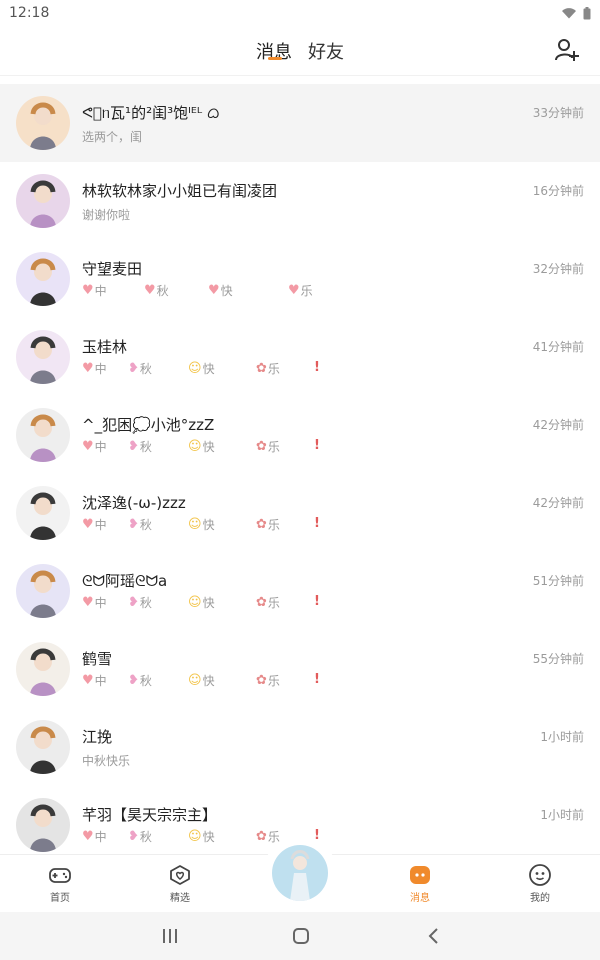 The width and height of the screenshot is (600, 960). Describe the element at coordinates (420, 898) in the screenshot. I see `nav-messages-label: 消息` at that location.